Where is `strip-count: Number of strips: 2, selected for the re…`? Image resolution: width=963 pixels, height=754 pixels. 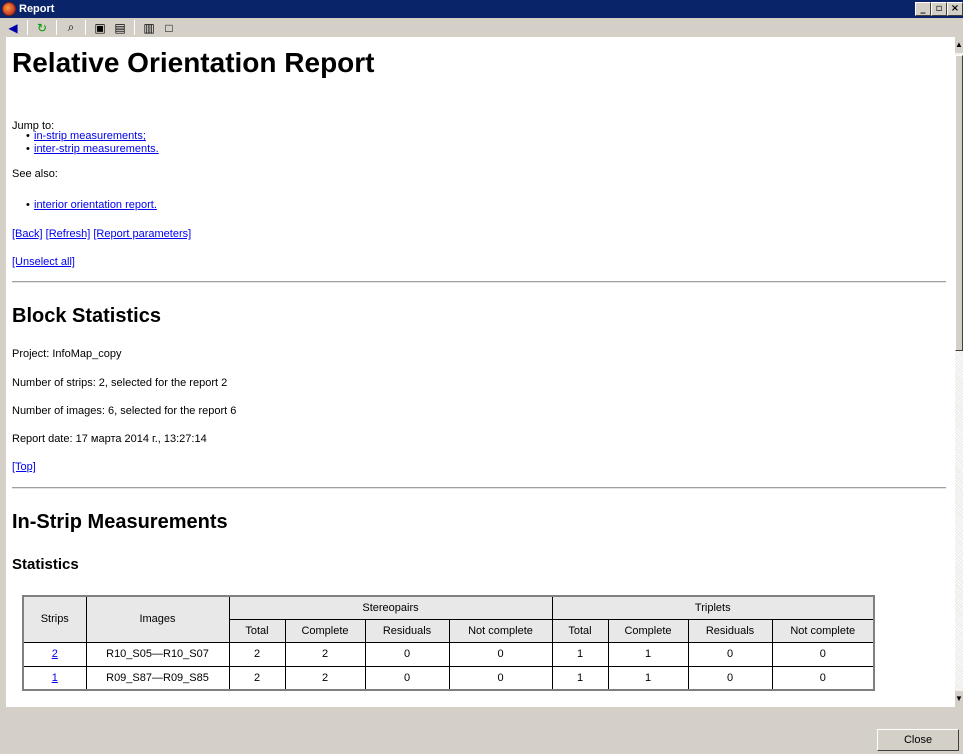 strip-count: Number of strips: 2, selected for the re… is located at coordinates (120, 383).